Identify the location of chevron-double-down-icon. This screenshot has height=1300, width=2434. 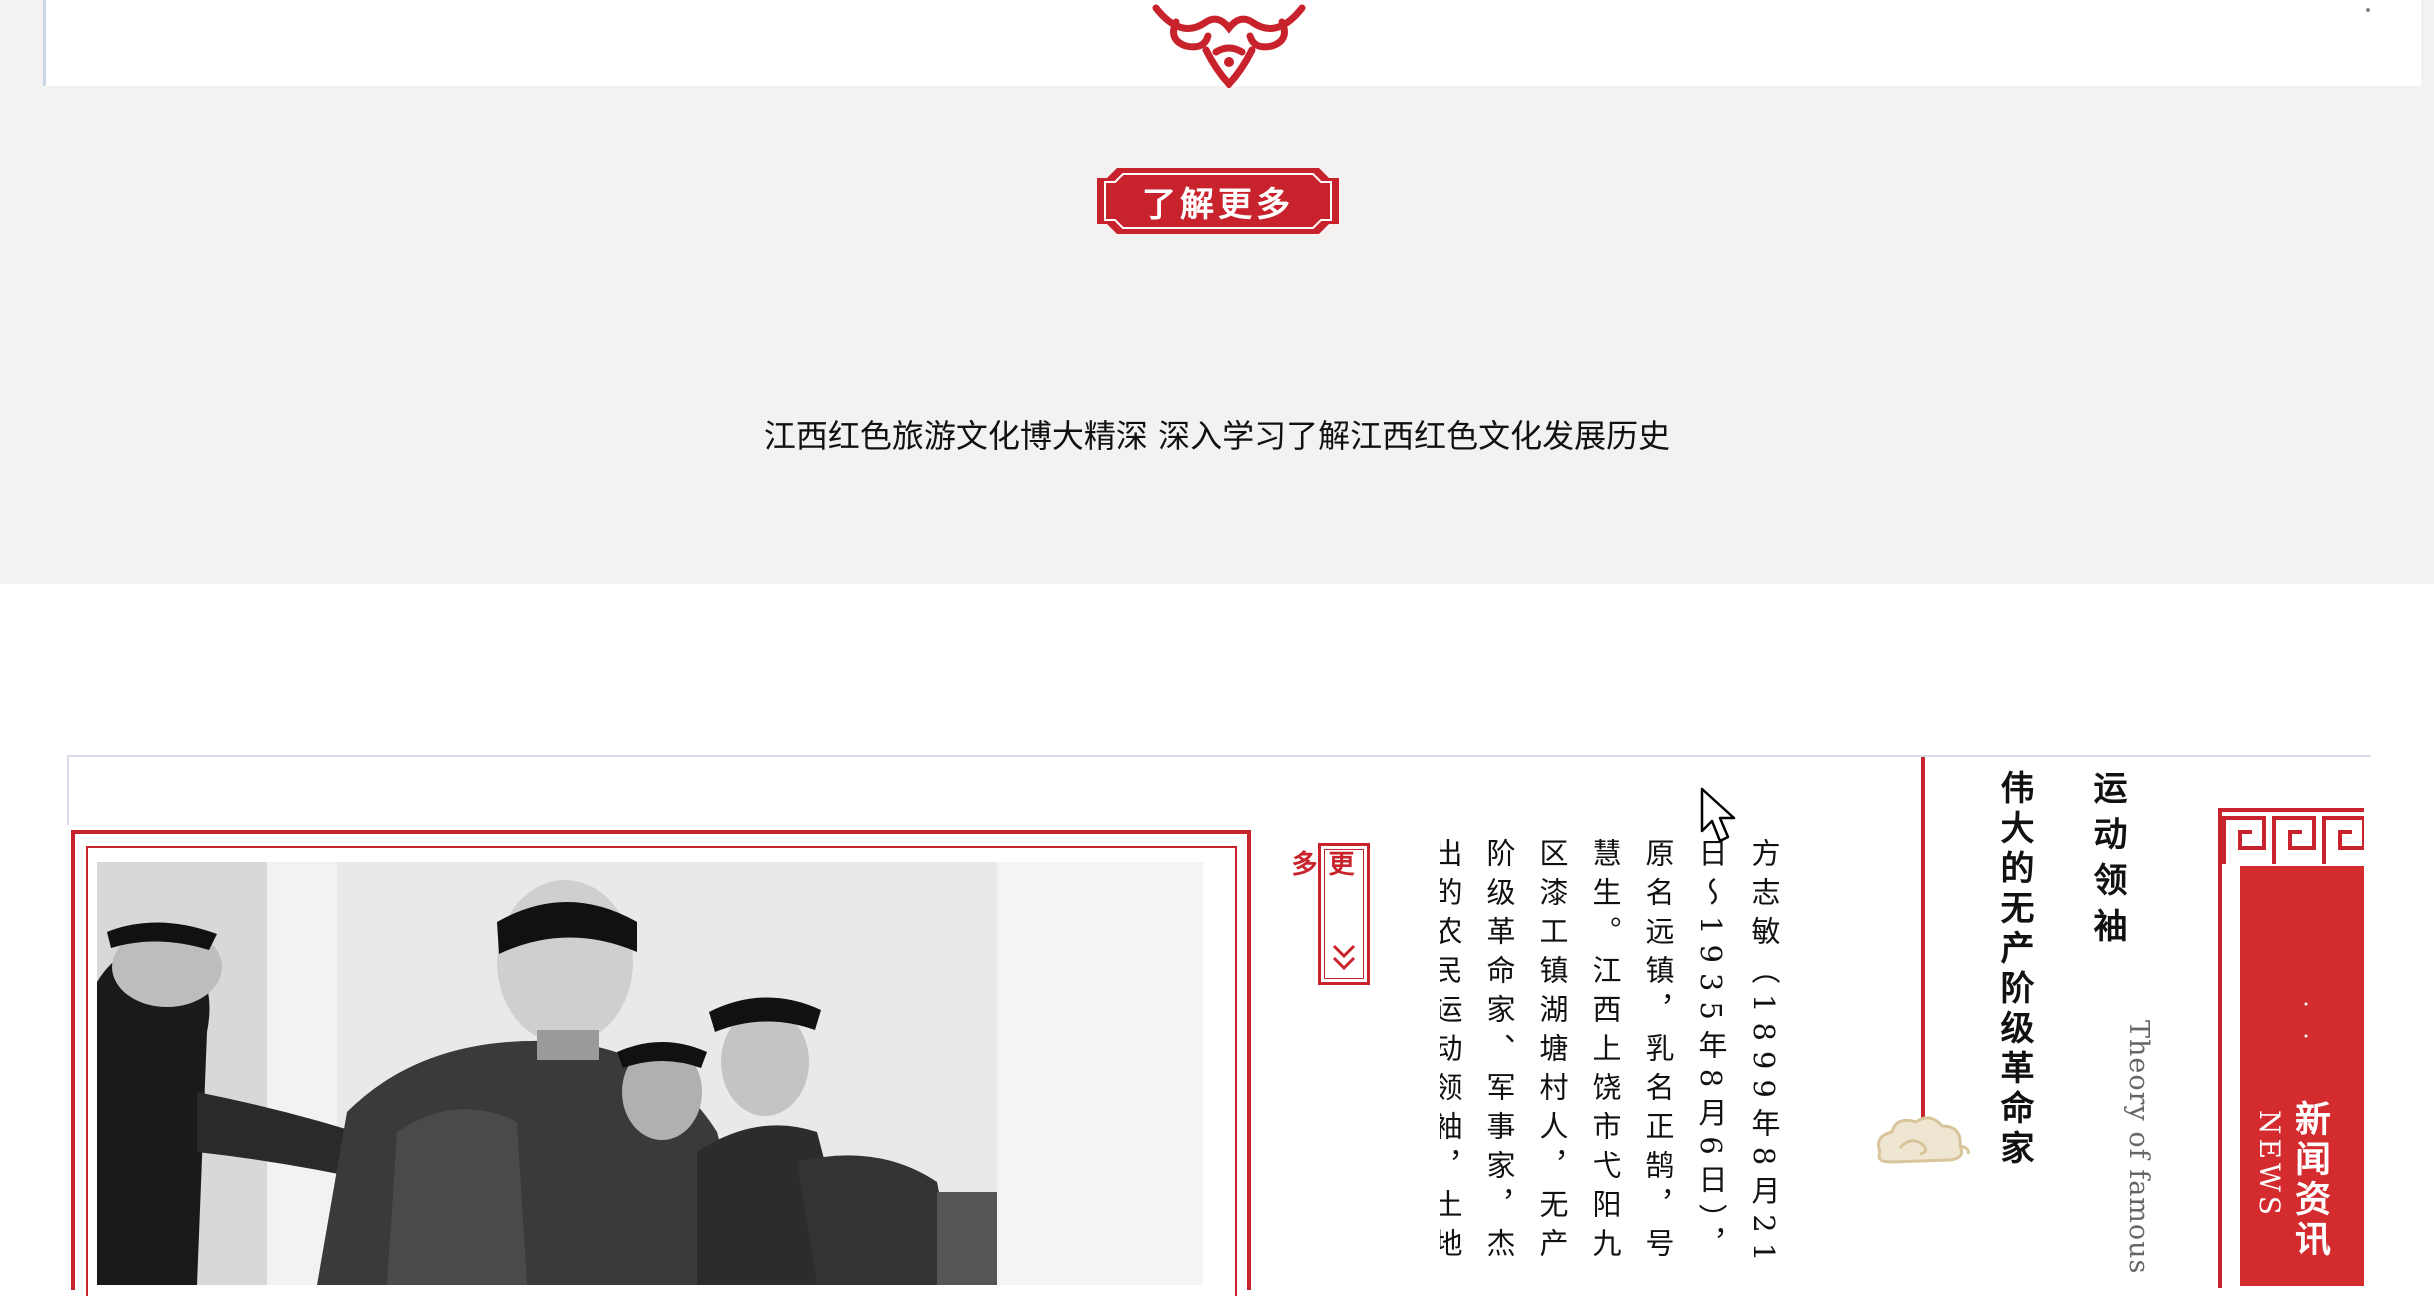
(1344, 957).